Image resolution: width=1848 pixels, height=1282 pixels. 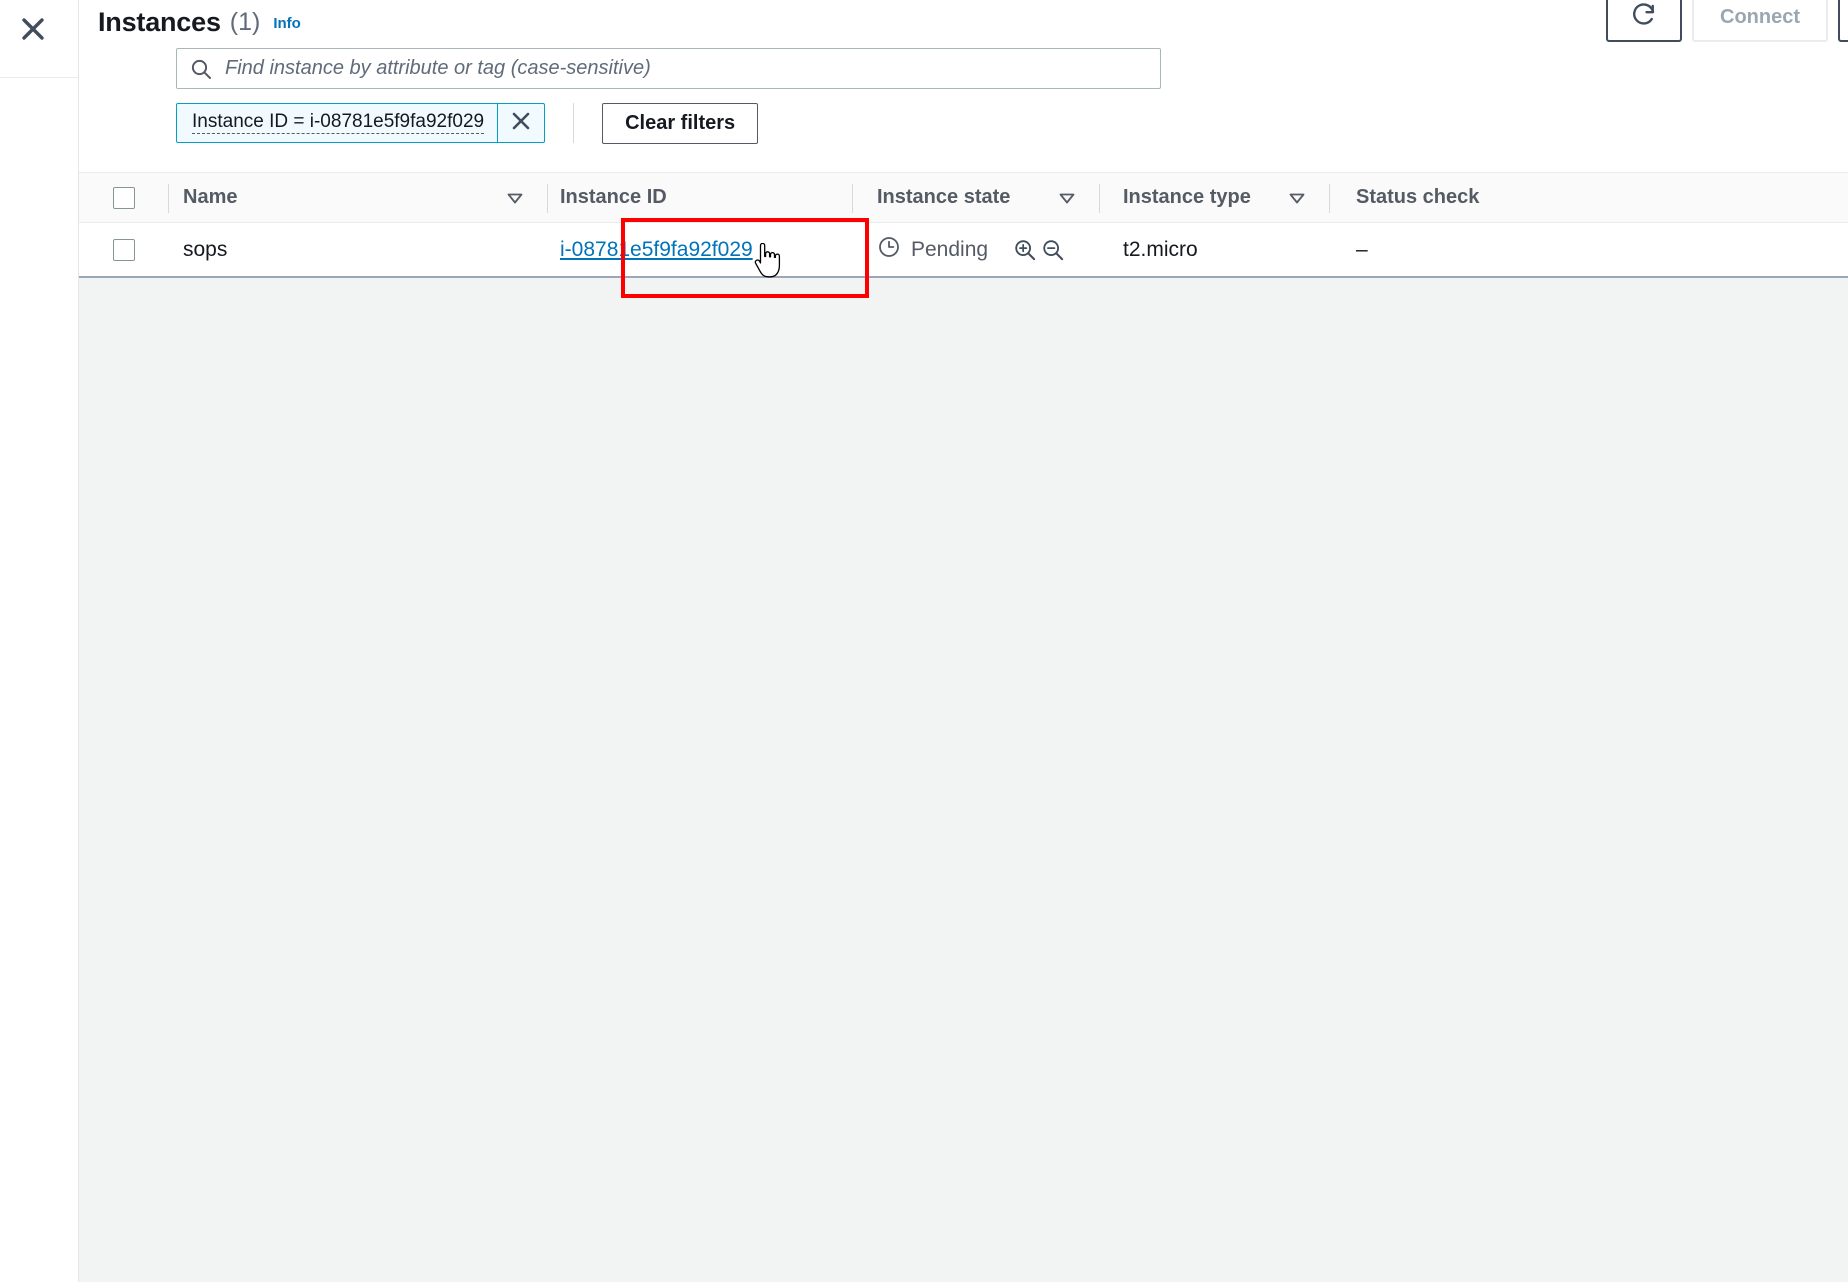 I want to click on connect-button: Connect, so click(x=1760, y=21).